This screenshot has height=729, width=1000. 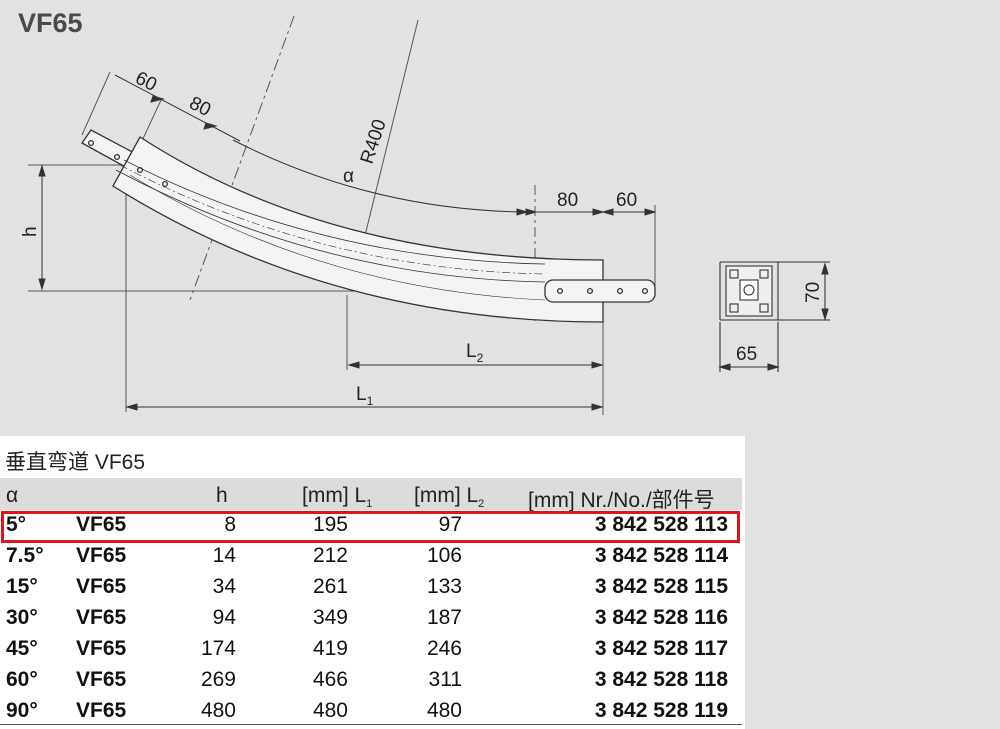 I want to click on background-panel, so click(x=872, y=582).